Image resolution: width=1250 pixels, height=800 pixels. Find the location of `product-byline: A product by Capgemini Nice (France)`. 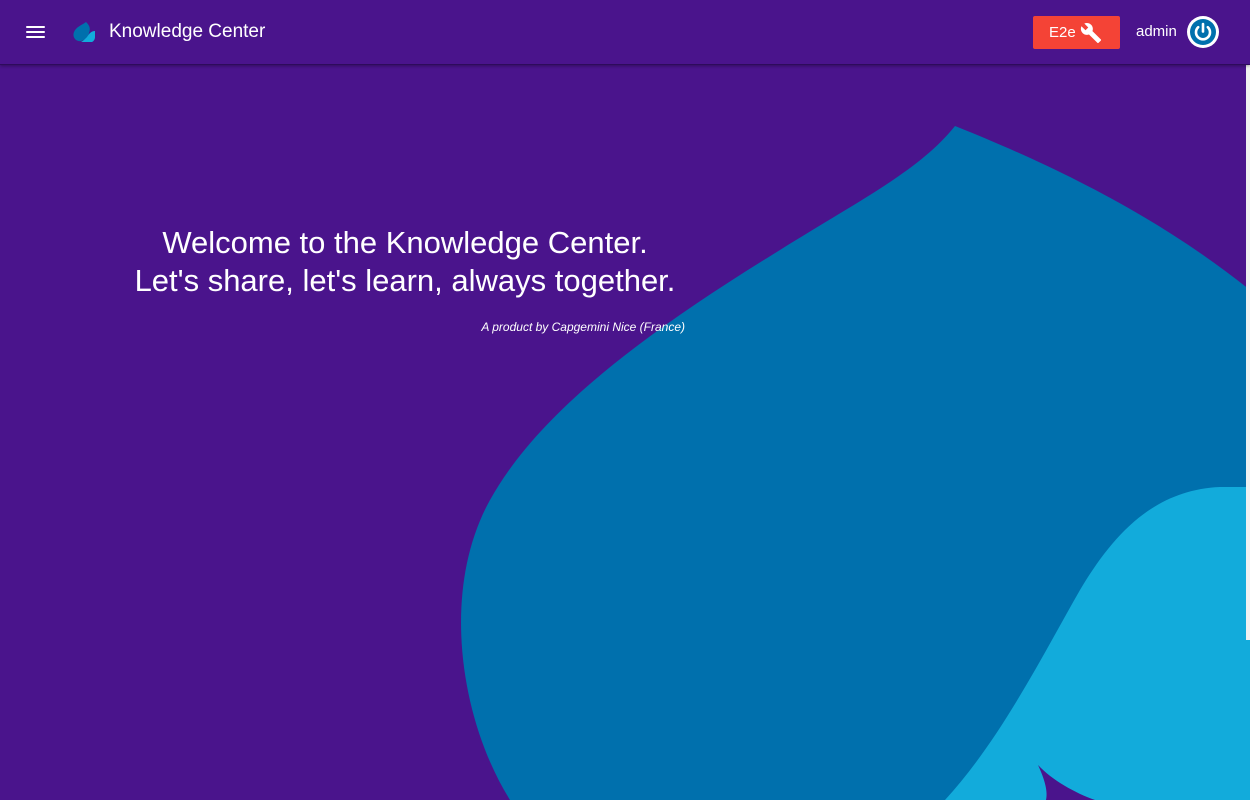

product-byline: A product by Capgemini Nice (France) is located at coordinates (583, 327).